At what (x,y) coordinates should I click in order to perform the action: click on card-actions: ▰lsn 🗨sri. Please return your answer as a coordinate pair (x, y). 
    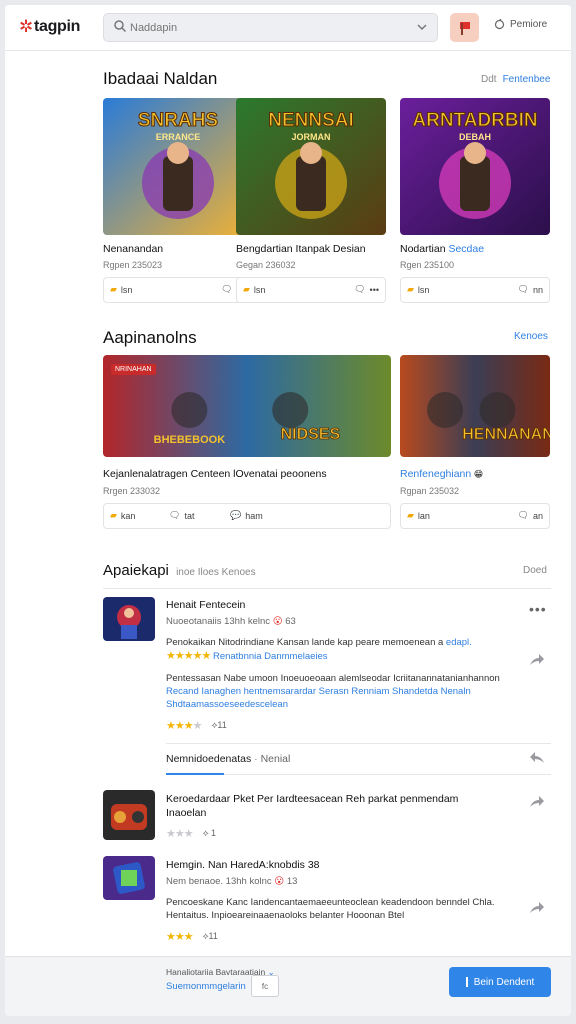
    Looking at the image, I should click on (178, 290).